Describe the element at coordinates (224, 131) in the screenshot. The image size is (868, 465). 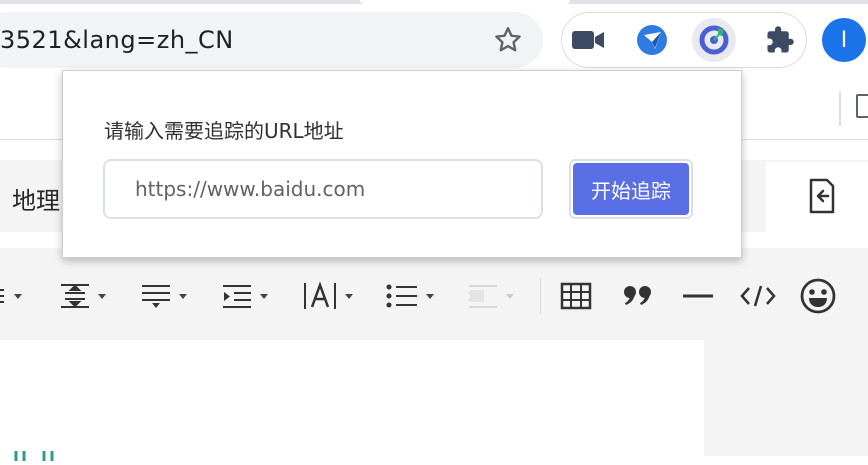
I see `popup-prompt-label: 请输入需要追踪的URL地址` at that location.